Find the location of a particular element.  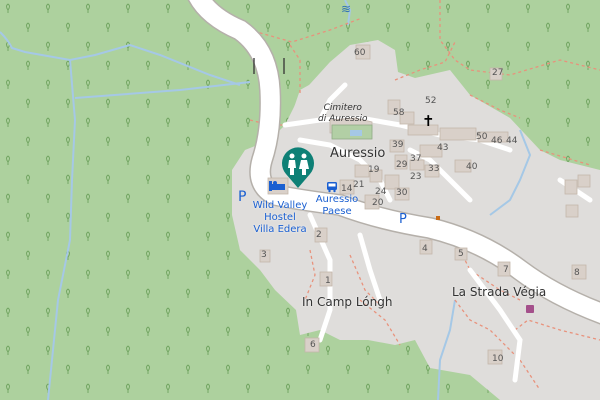

bus-stop-label: Auressio Paese is located at coordinates (337, 206).